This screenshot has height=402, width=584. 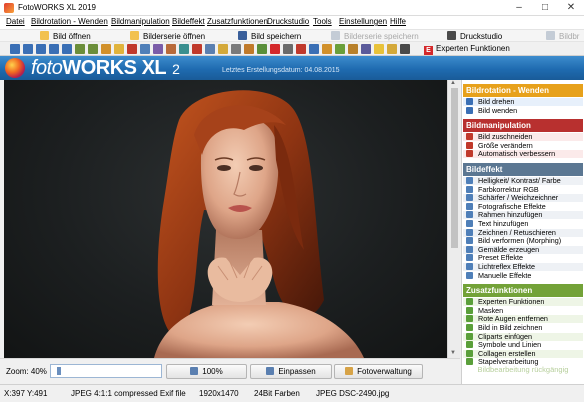 What do you see at coordinates (171, 49) in the screenshot?
I see `frame-icon` at bounding box center [171, 49].